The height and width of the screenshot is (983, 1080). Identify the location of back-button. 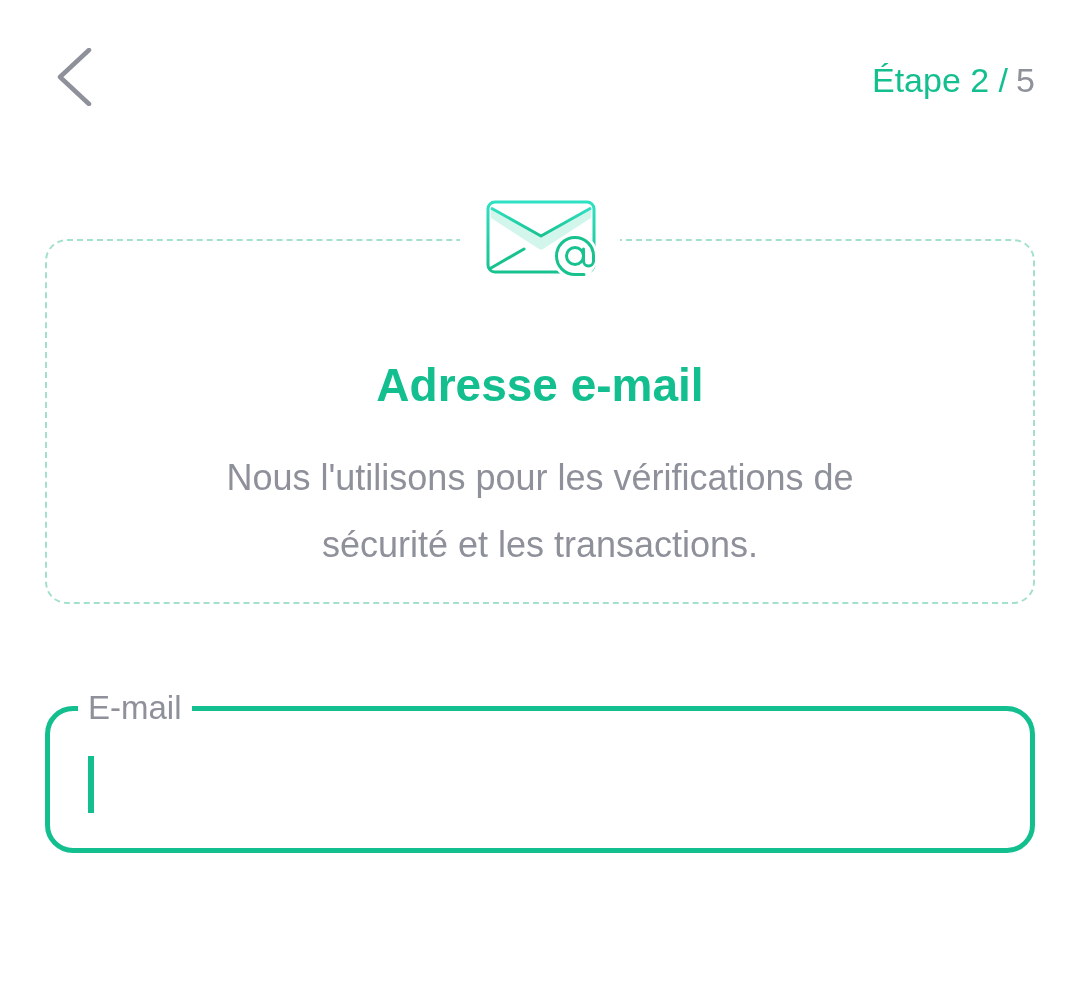
(74, 77).